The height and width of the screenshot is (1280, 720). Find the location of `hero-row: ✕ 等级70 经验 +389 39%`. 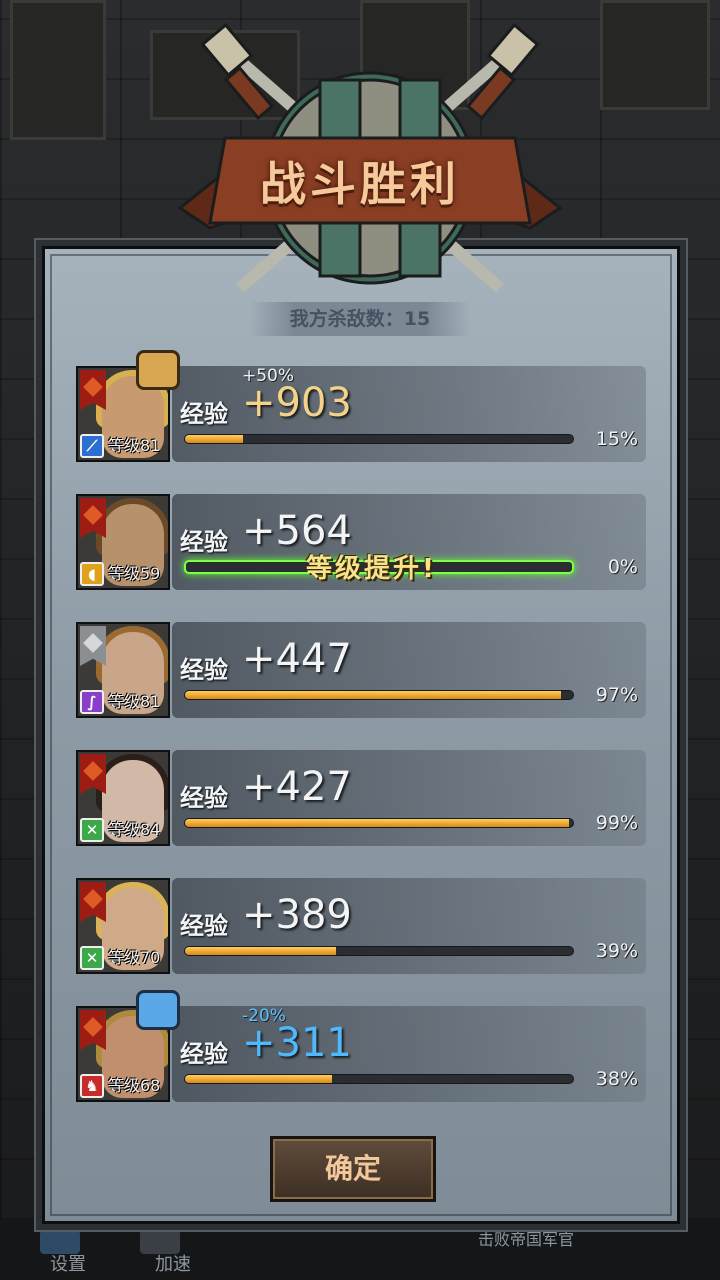

hero-row: ✕ 等级70 经验 +389 39% is located at coordinates (361, 926).